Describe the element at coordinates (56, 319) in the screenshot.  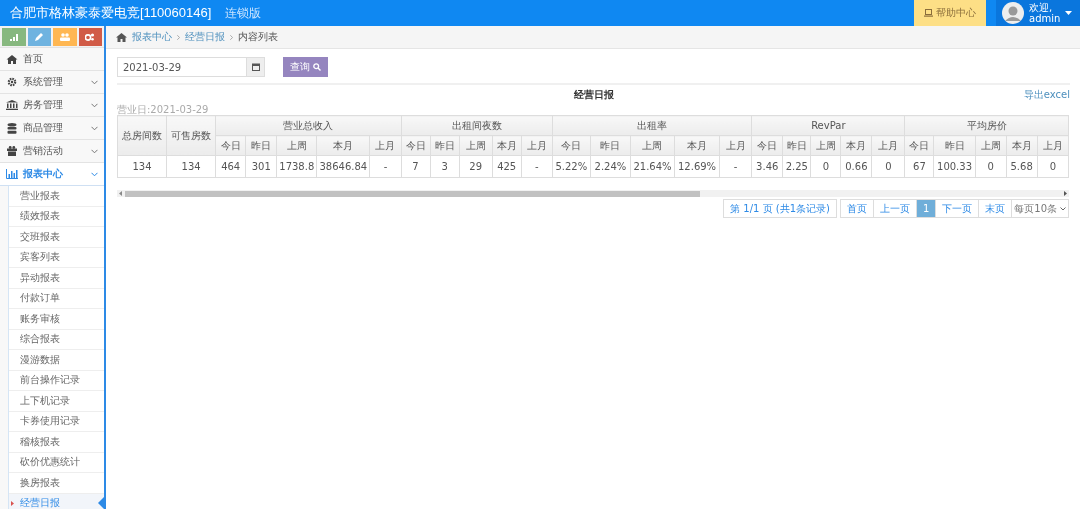
I see `submenu-item: 账务审核` at that location.